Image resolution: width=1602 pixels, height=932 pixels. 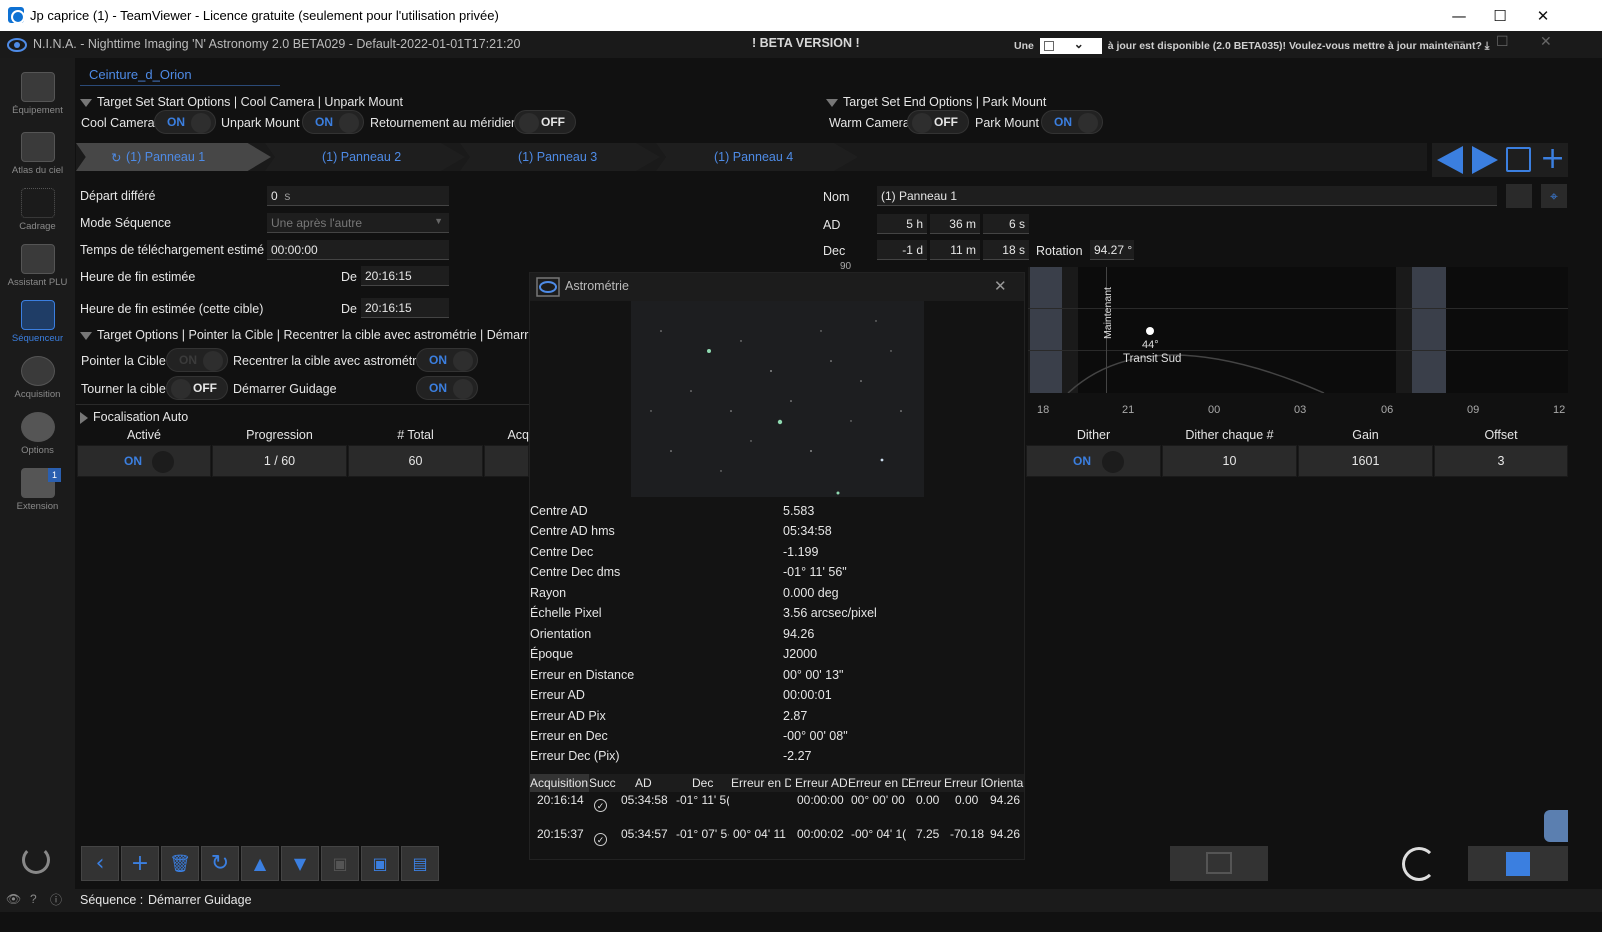 What do you see at coordinates (37, 322) in the screenshot?
I see `nav-sequencer: Séquenceur` at bounding box center [37, 322].